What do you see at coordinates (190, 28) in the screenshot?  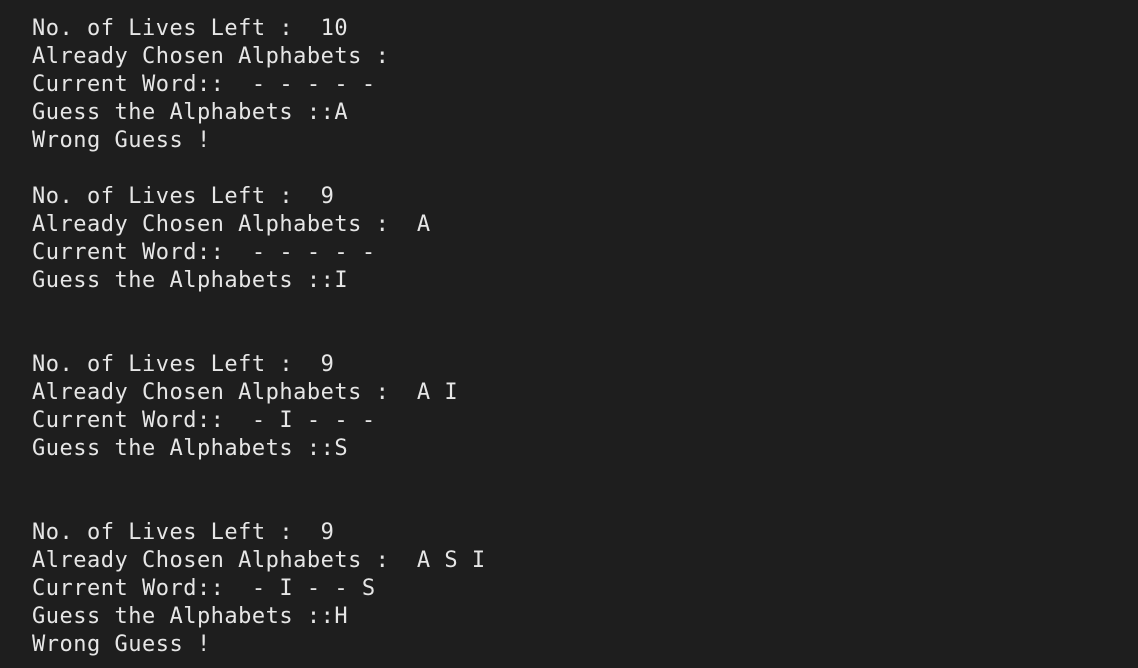 I see `lives-left-line: No. of Lives Left : 10` at bounding box center [190, 28].